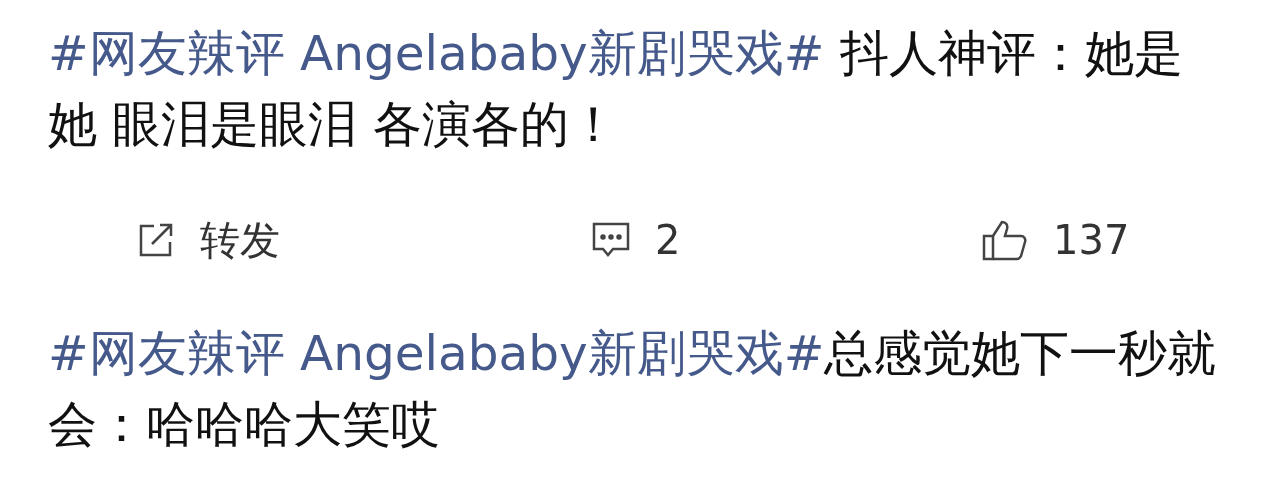 This screenshot has width=1274, height=482. I want to click on comment-button: 2, so click(786, 240).